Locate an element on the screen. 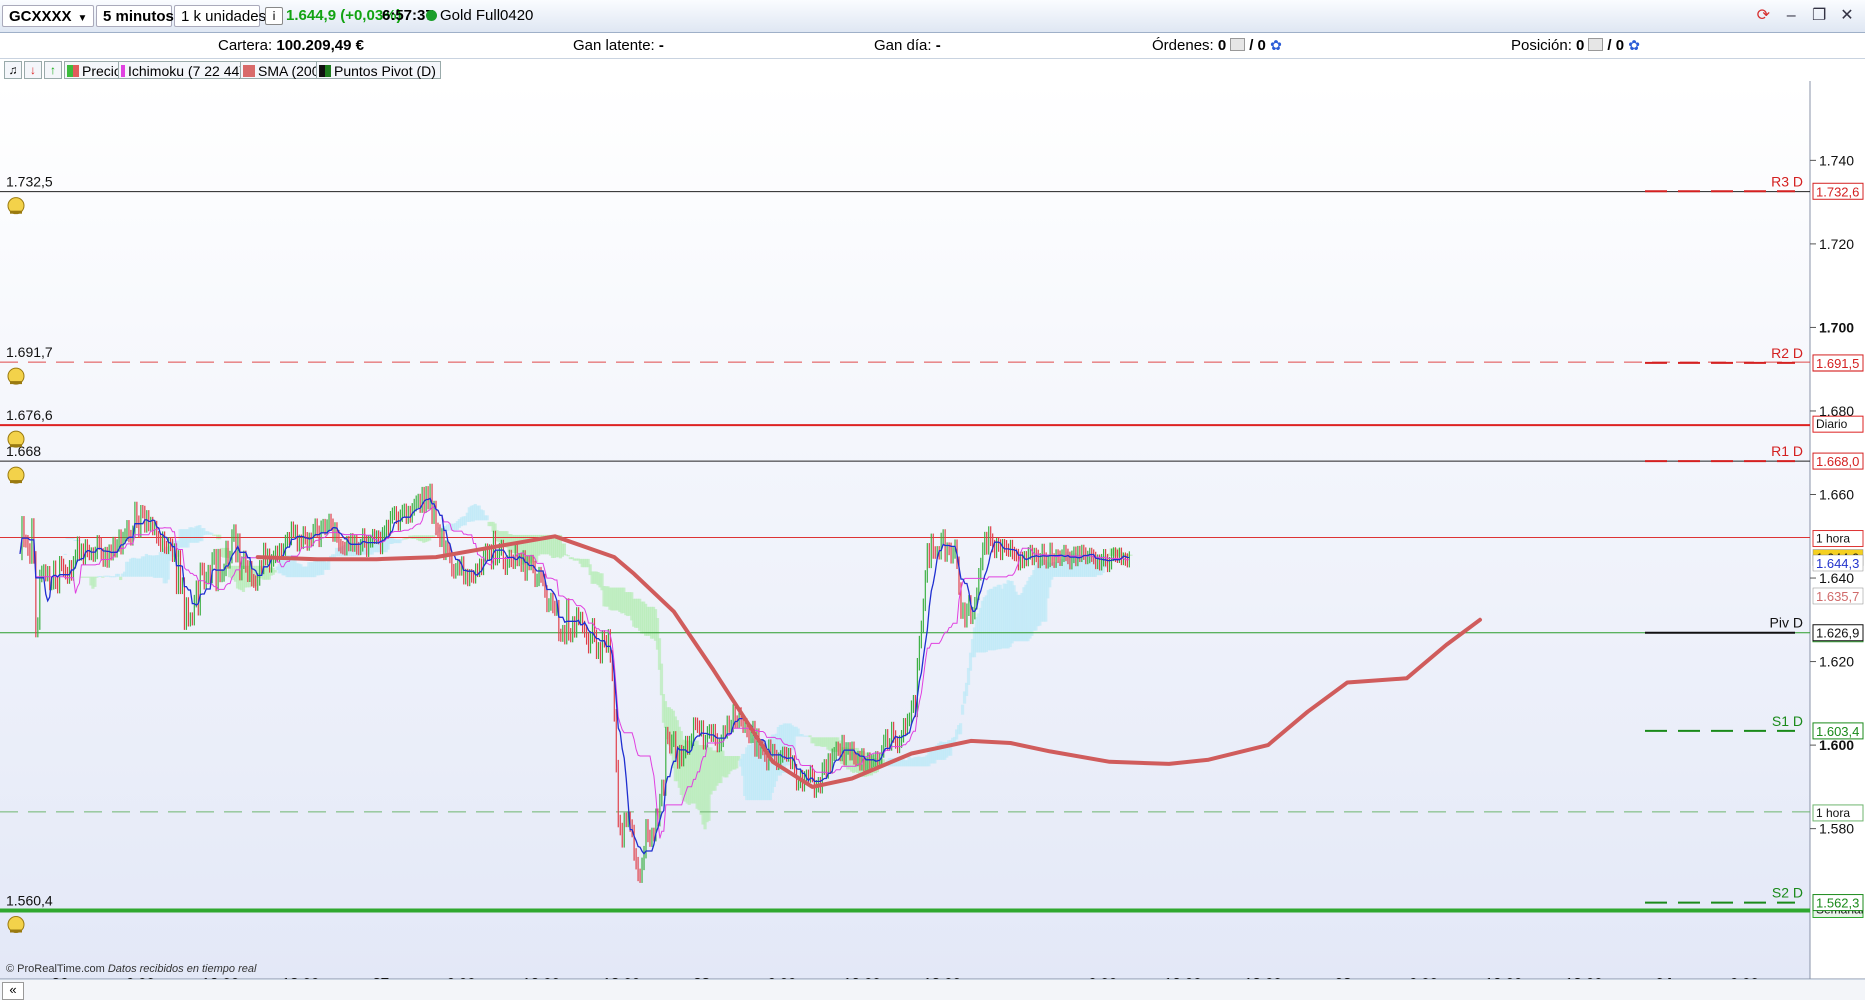  credit-note: Datos recibidos en tiempo real is located at coordinates (182, 969).